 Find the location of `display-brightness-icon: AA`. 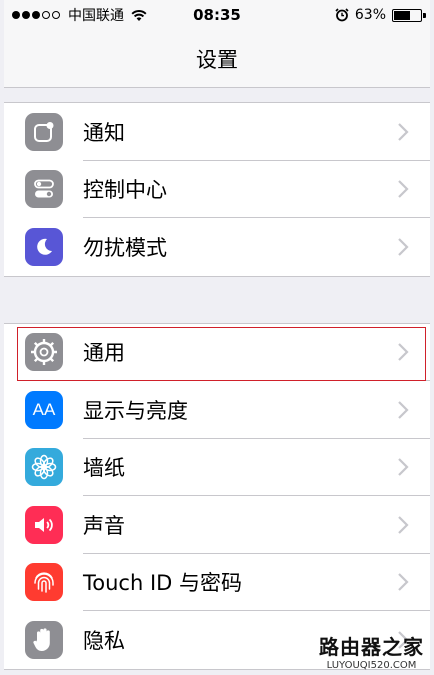

display-brightness-icon: AA is located at coordinates (44, 409).